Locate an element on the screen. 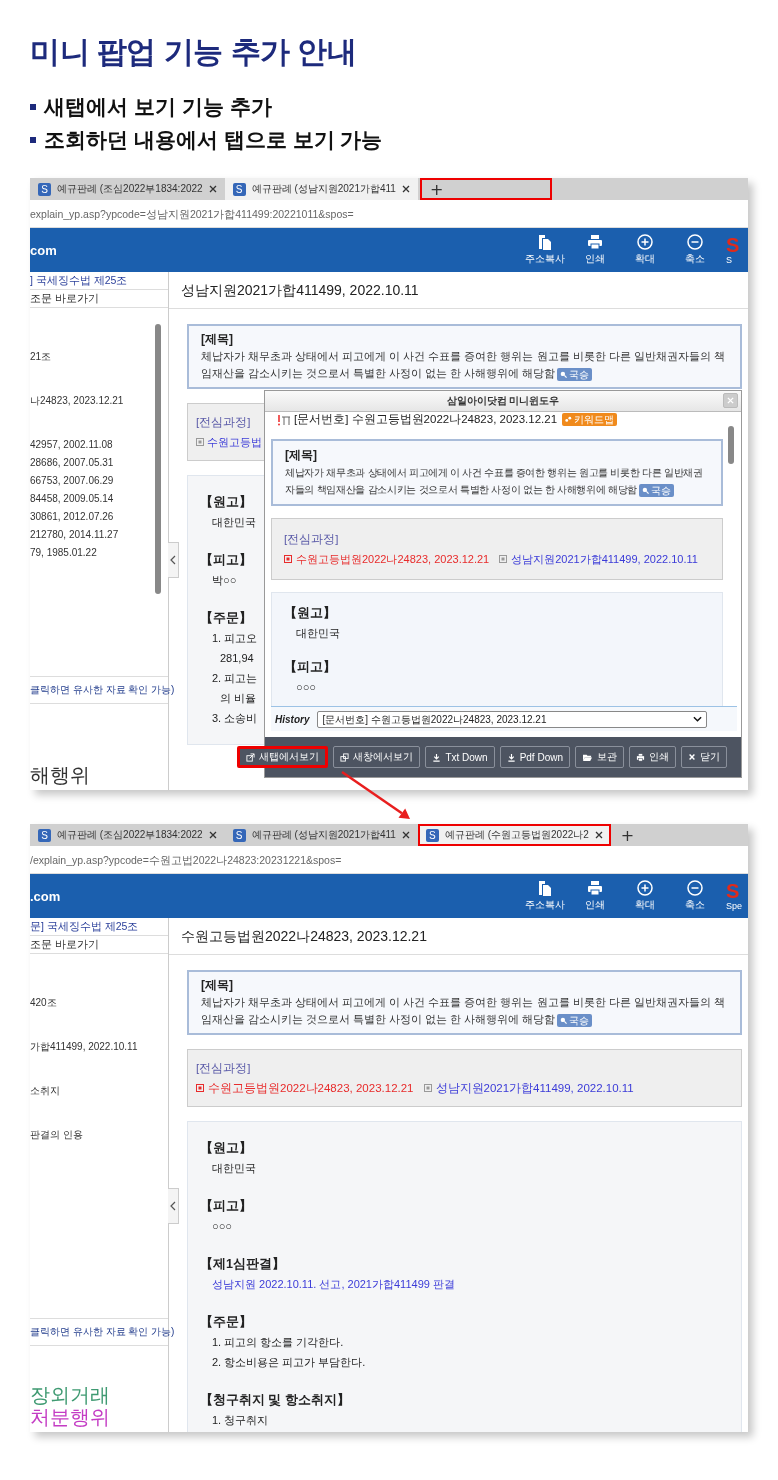  bullet-text: 새탭에서 보기 기능 추가 is located at coordinates (158, 106).